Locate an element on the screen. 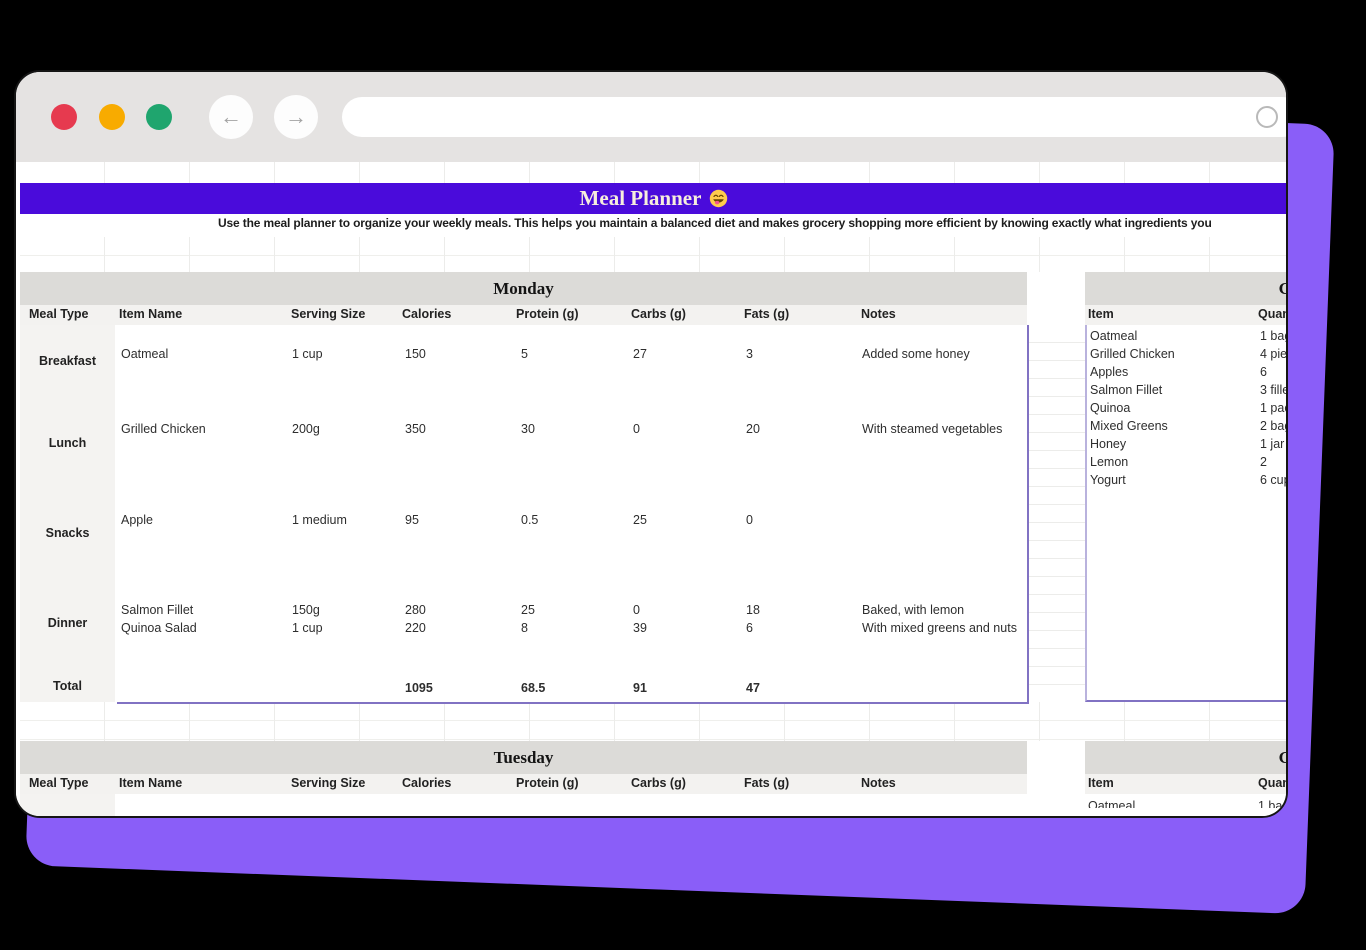 This screenshot has height=950, width=1366. cell-total-calories: 1095 is located at coordinates (419, 688).